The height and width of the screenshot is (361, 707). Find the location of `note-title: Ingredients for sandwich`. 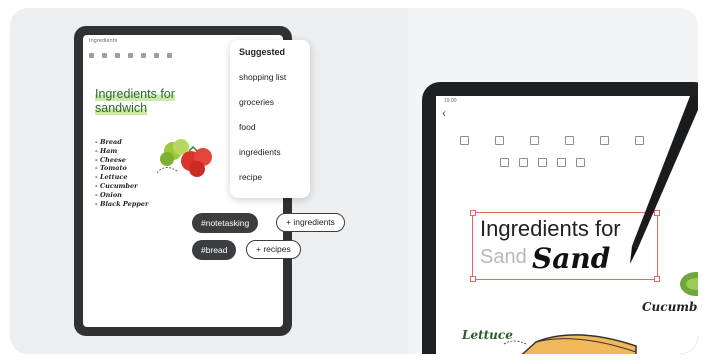

note-title: Ingredients for sandwich is located at coordinates (135, 101).